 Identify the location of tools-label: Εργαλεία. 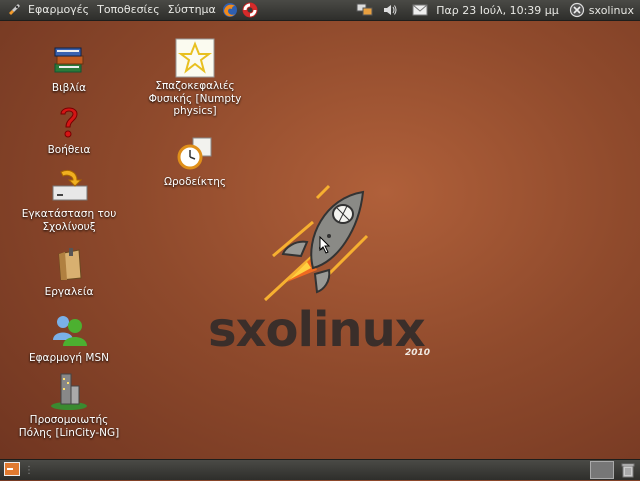
(69, 292).